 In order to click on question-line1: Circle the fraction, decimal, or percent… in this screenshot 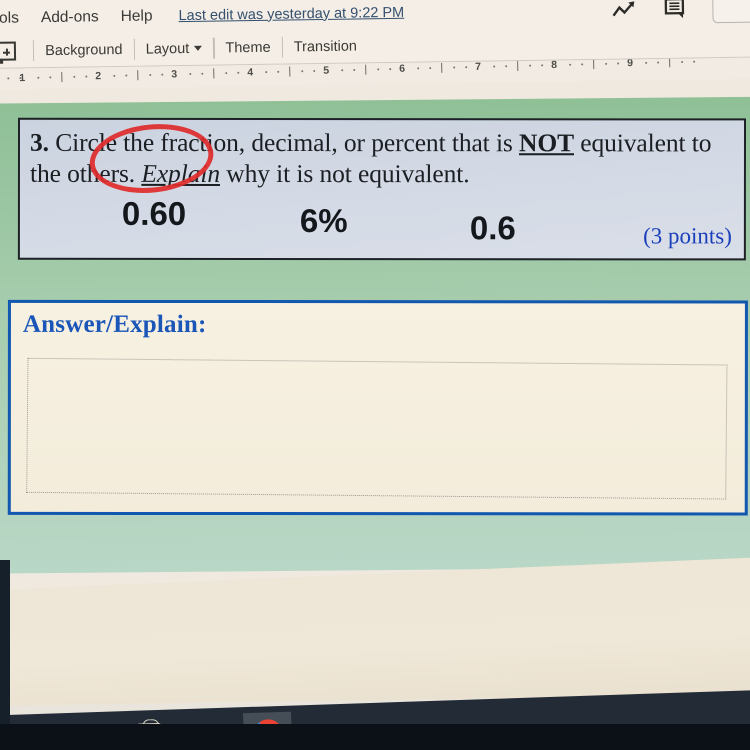, I will do `click(287, 142)`.